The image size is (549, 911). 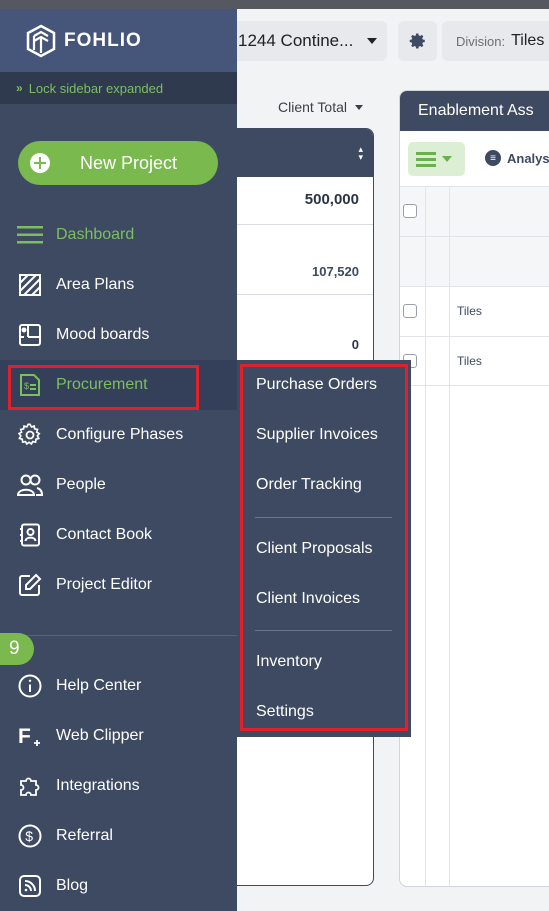 What do you see at coordinates (30, 886) in the screenshot?
I see `rss-icon` at bounding box center [30, 886].